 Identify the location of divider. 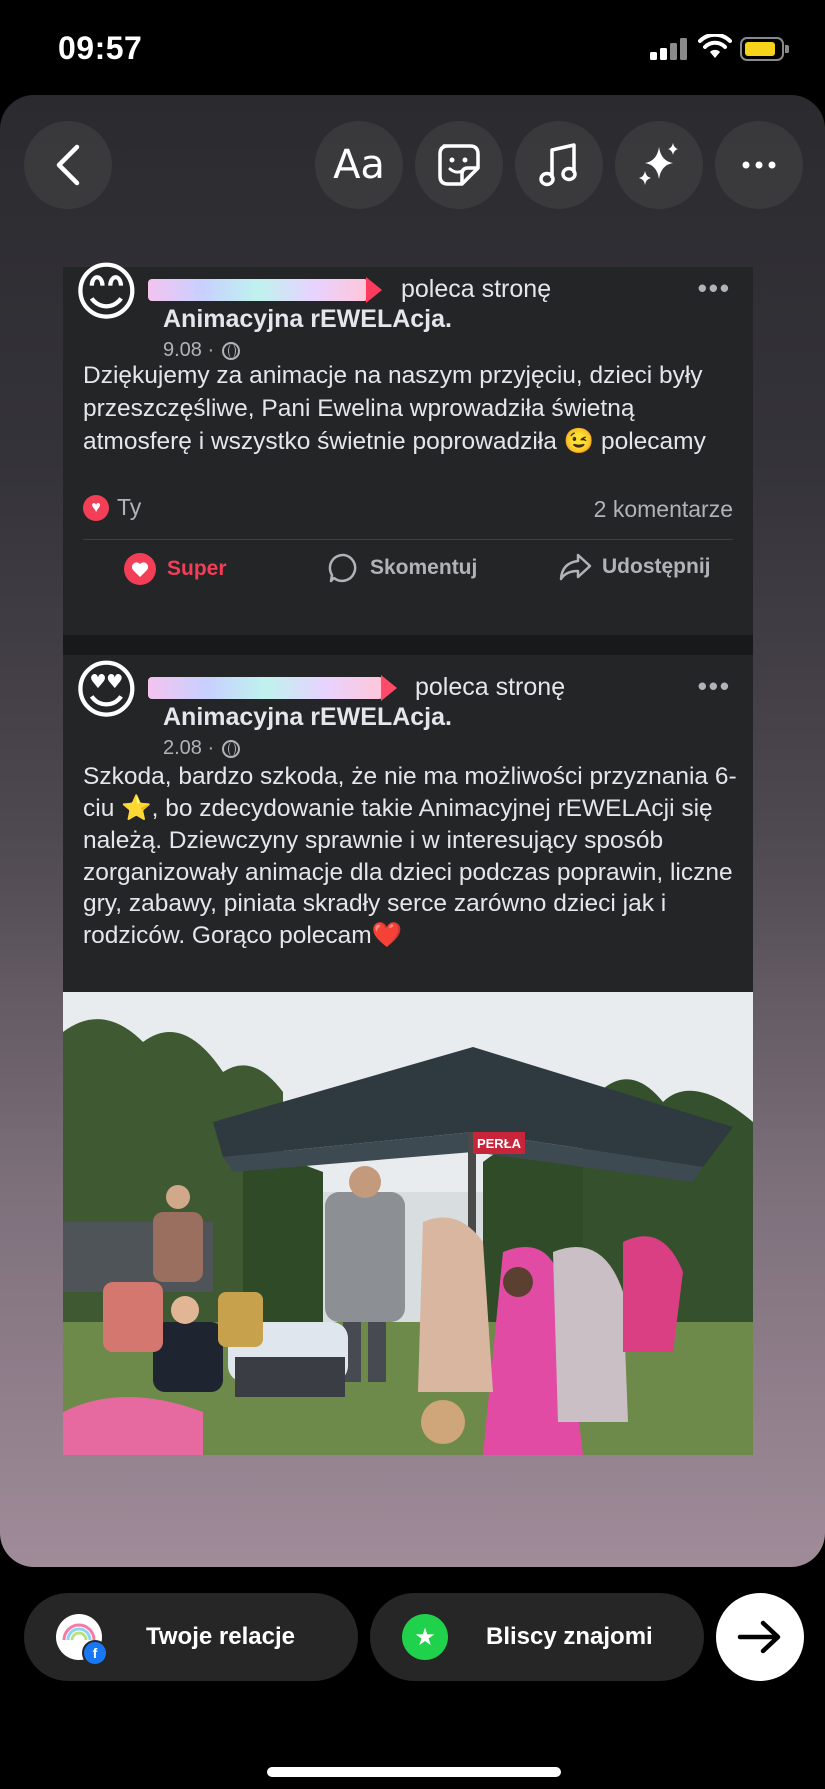
(408, 539).